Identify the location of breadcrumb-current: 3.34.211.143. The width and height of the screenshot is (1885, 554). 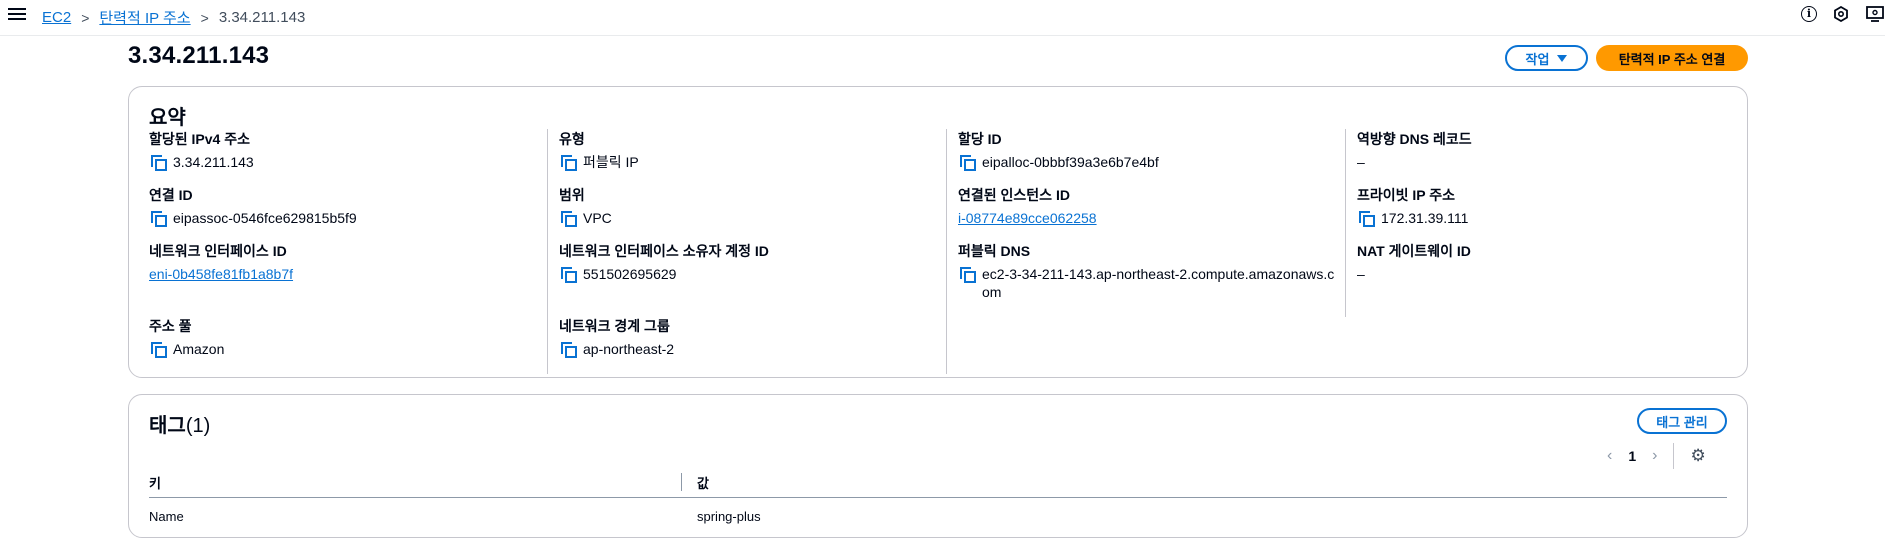
(262, 17).